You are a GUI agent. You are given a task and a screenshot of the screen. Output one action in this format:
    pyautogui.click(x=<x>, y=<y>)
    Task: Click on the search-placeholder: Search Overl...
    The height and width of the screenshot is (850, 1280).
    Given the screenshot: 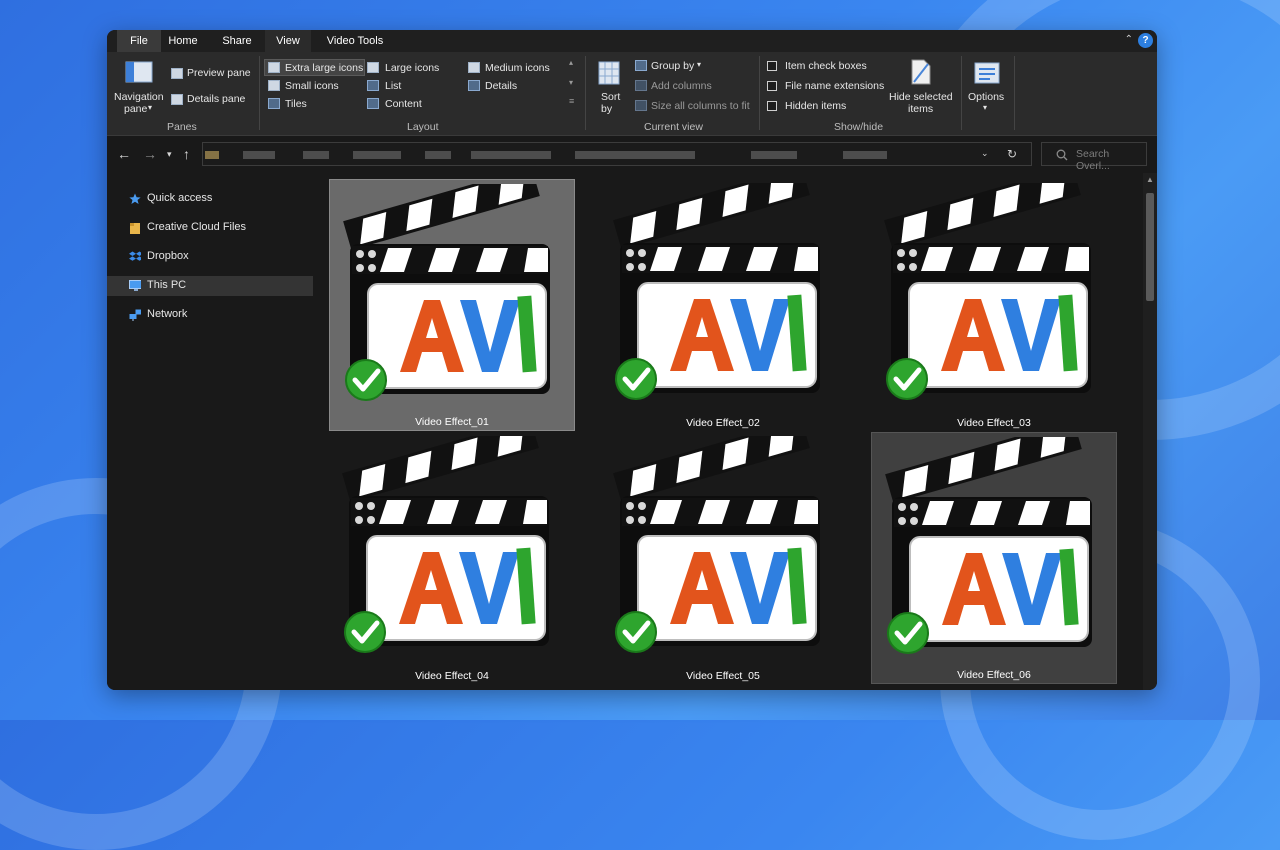 What is the action you would take?
    pyautogui.click(x=1093, y=160)
    